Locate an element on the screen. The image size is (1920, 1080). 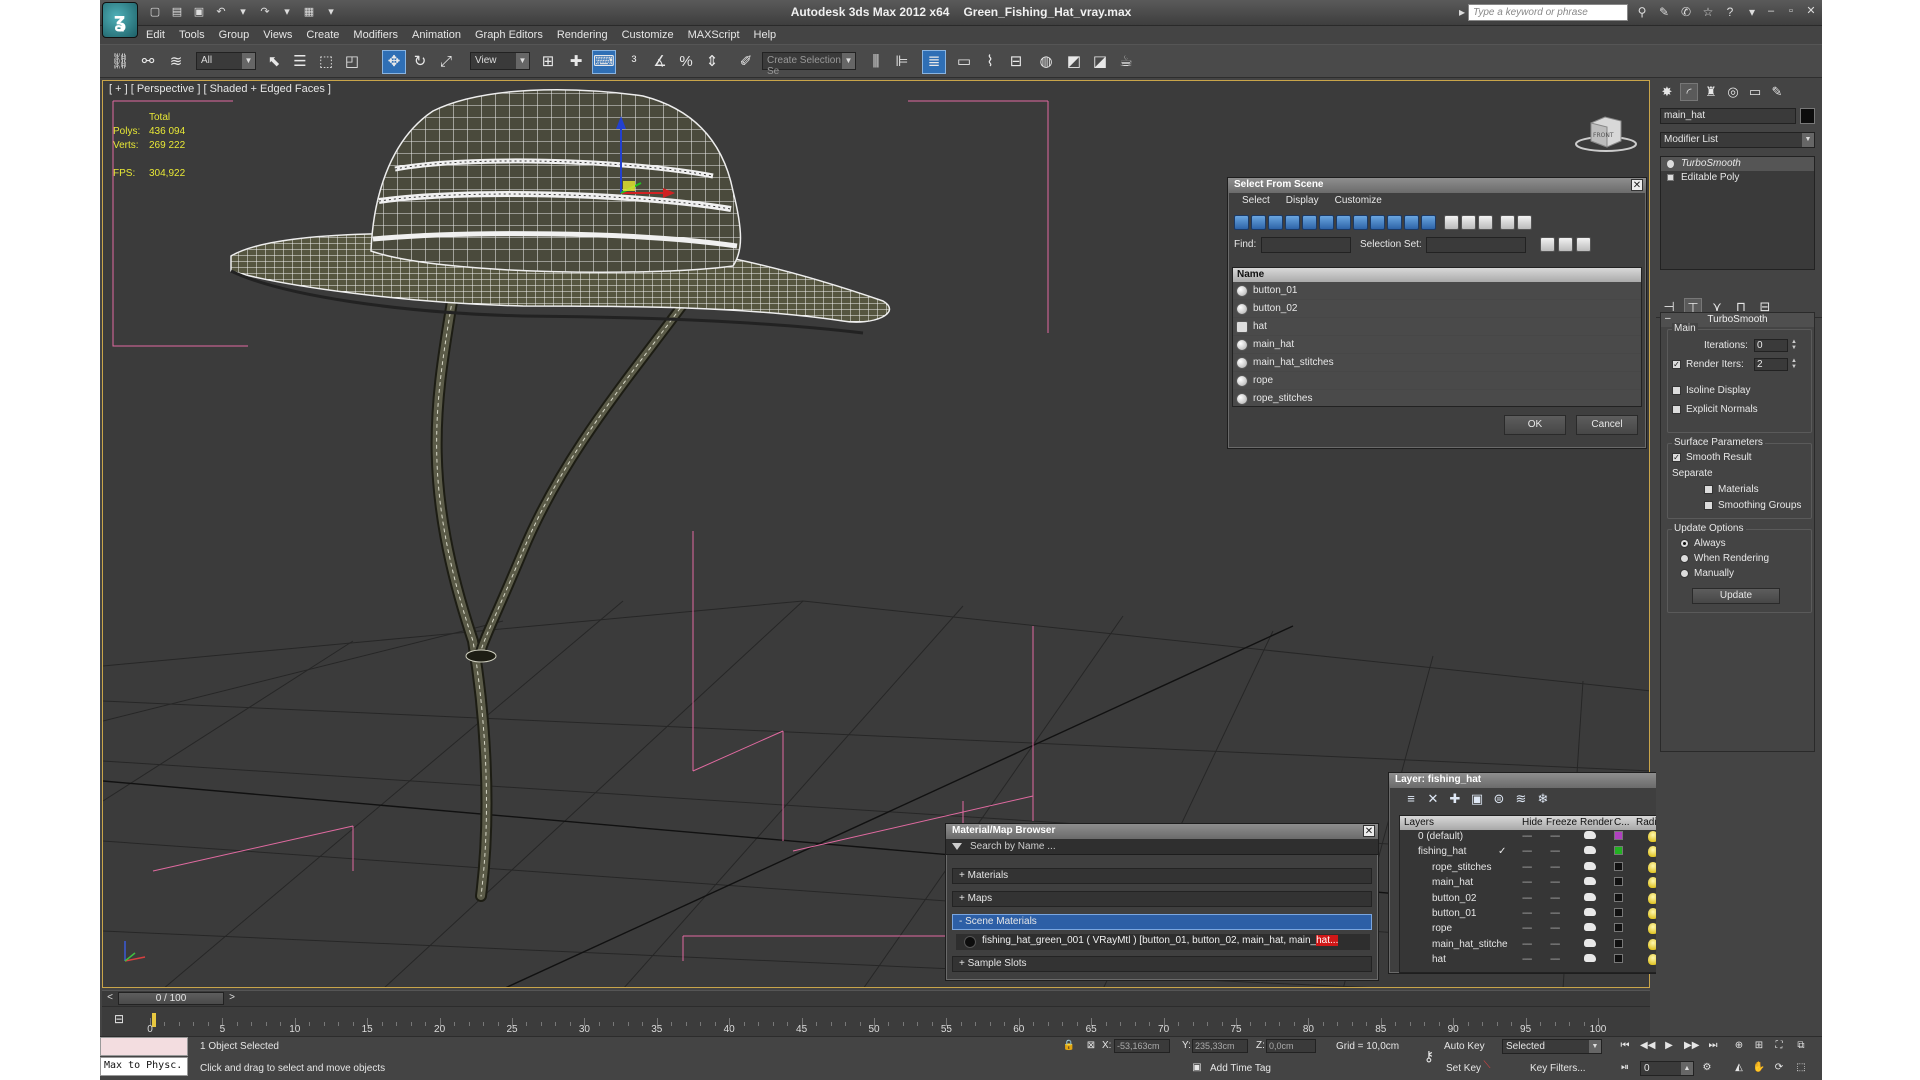
select-invert-icon is located at coordinates (1485, 222).